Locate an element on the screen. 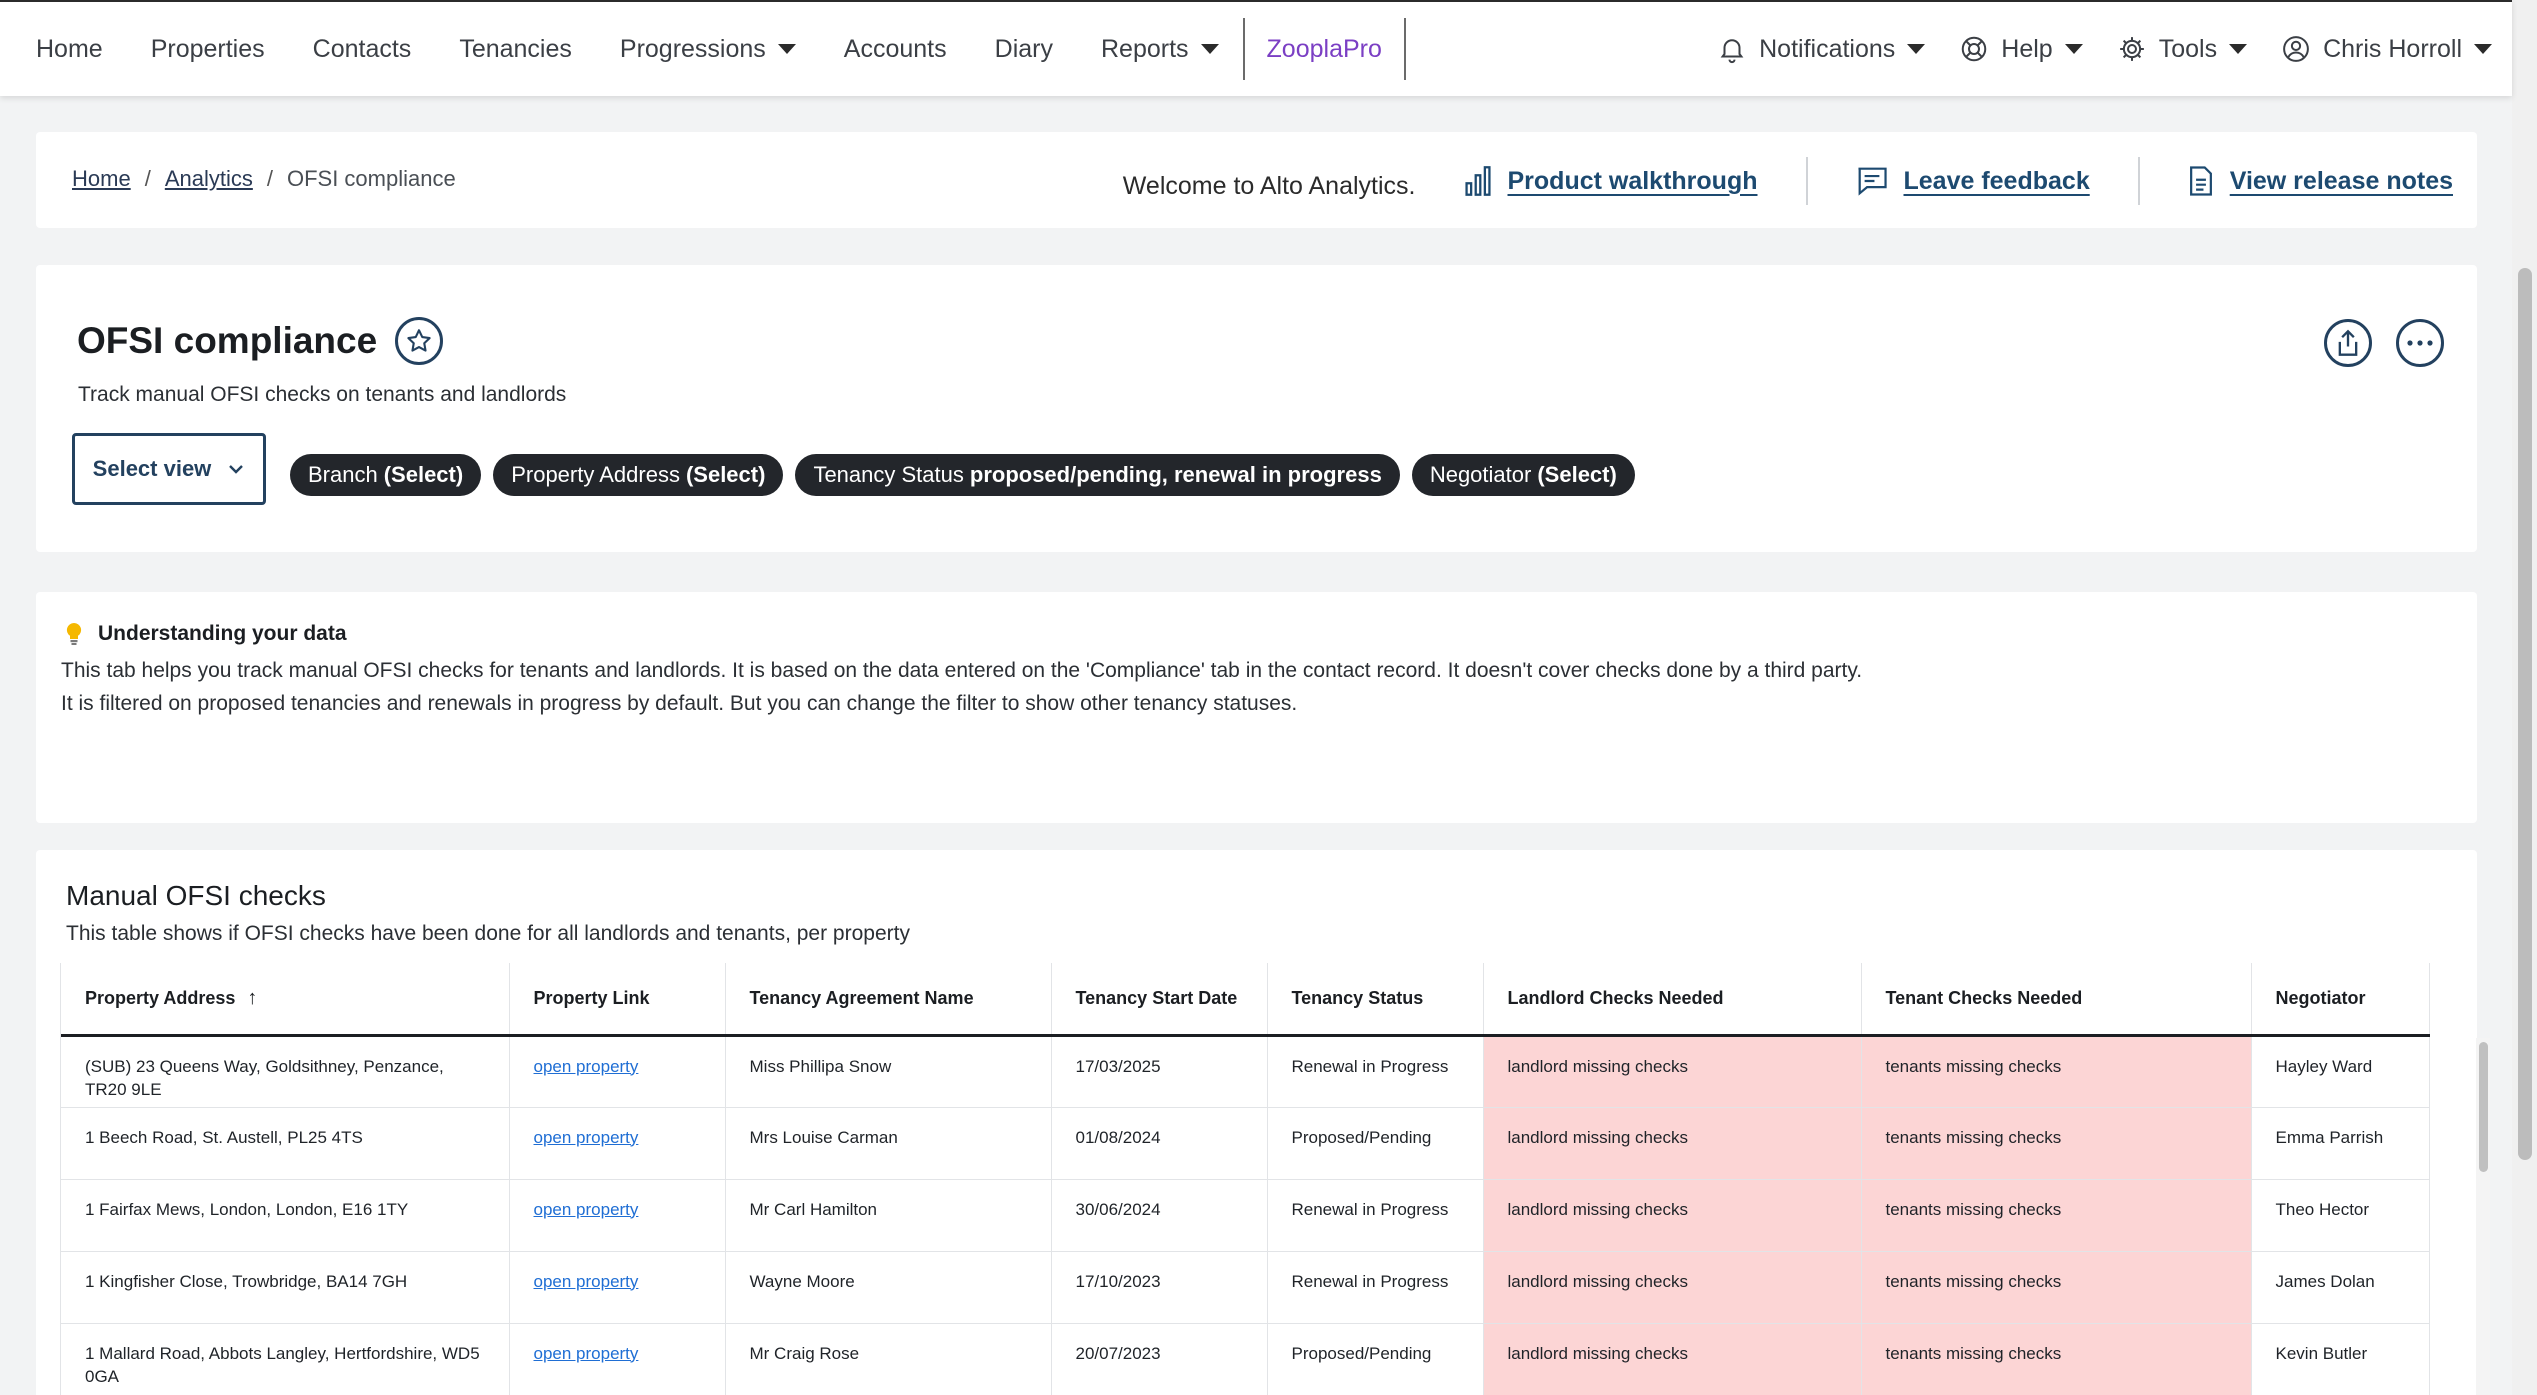 The height and width of the screenshot is (1395, 2537). breadcrumb-home: Home is located at coordinates (101, 179).